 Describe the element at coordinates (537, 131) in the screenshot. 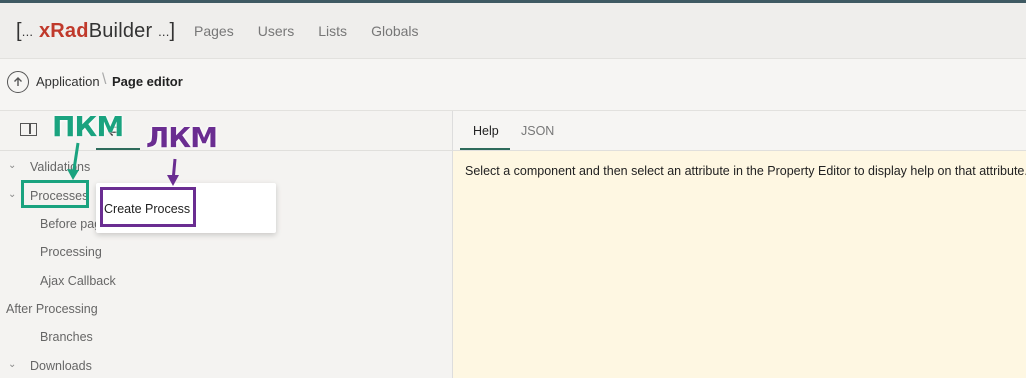

I see `tab-json: JSON` at that location.